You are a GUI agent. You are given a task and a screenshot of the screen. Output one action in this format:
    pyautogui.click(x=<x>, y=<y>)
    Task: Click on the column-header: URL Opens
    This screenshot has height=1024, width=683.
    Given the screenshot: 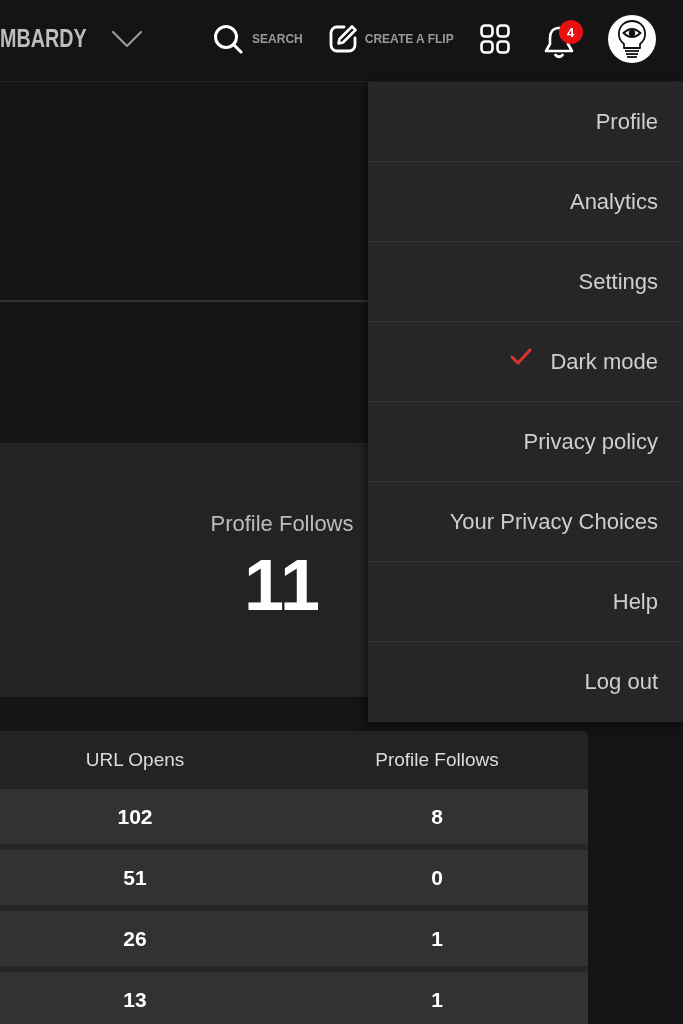 What is the action you would take?
    pyautogui.click(x=135, y=760)
    